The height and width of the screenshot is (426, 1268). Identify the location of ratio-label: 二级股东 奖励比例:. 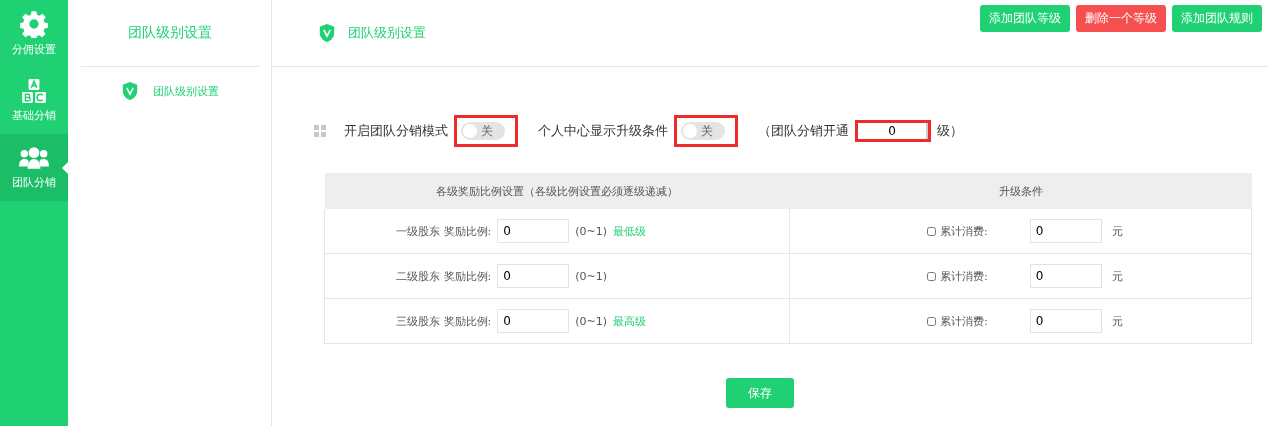
(444, 276).